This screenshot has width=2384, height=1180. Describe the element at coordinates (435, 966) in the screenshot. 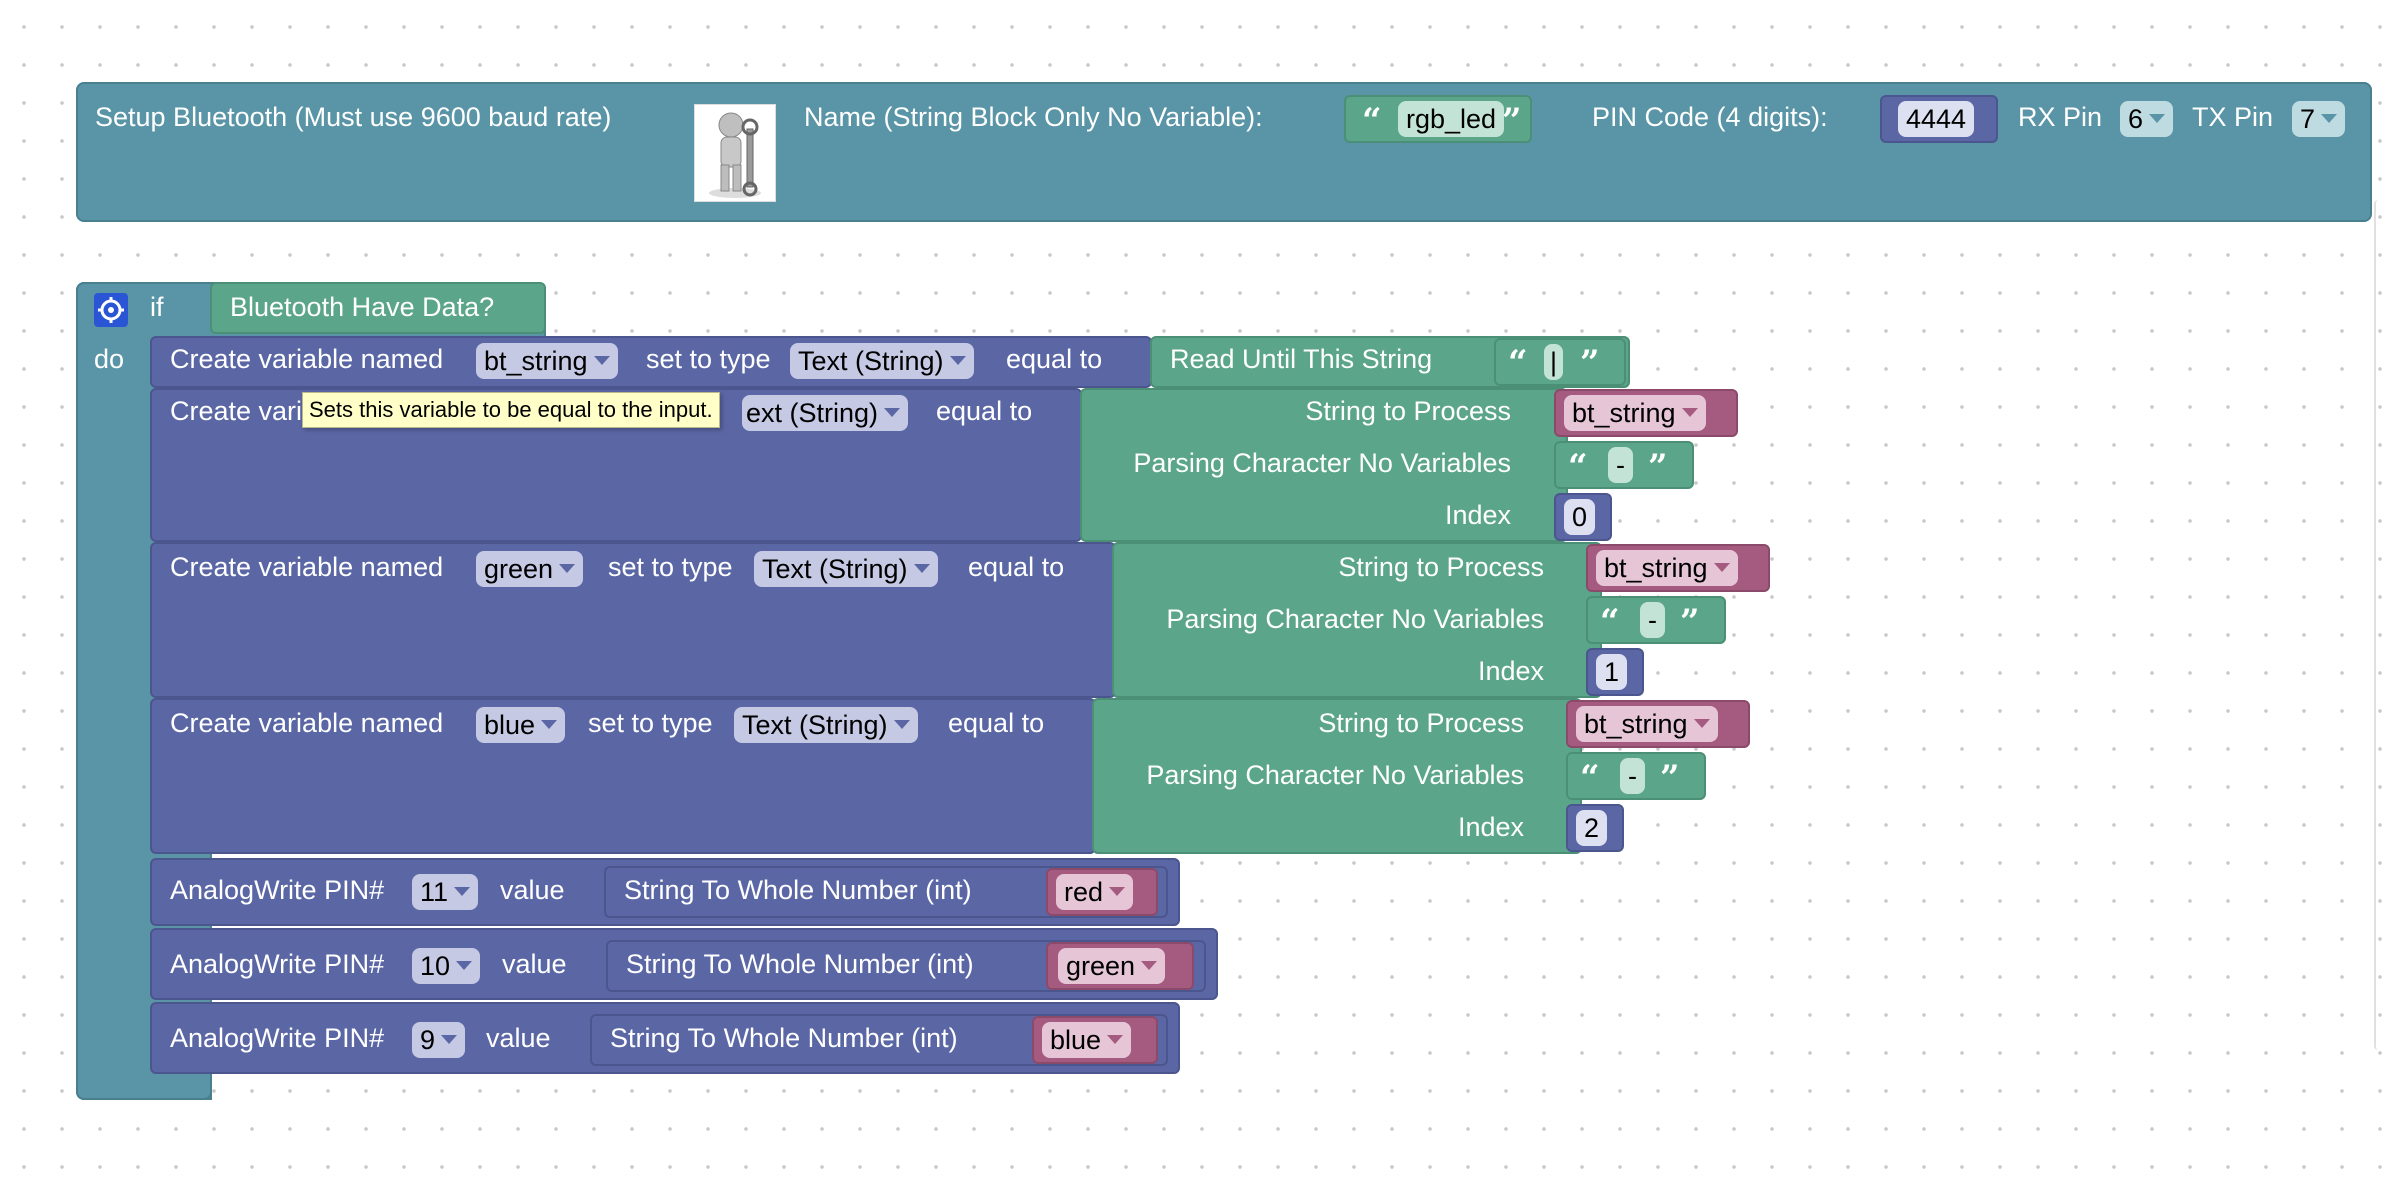

I see `analog-pin-value: 10` at that location.